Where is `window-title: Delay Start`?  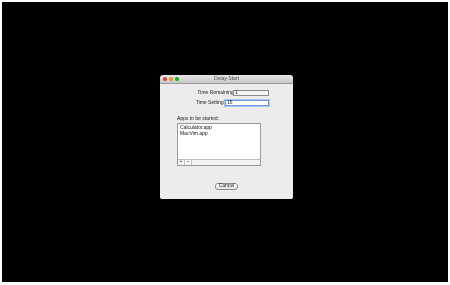 window-title: Delay Start is located at coordinates (226, 79).